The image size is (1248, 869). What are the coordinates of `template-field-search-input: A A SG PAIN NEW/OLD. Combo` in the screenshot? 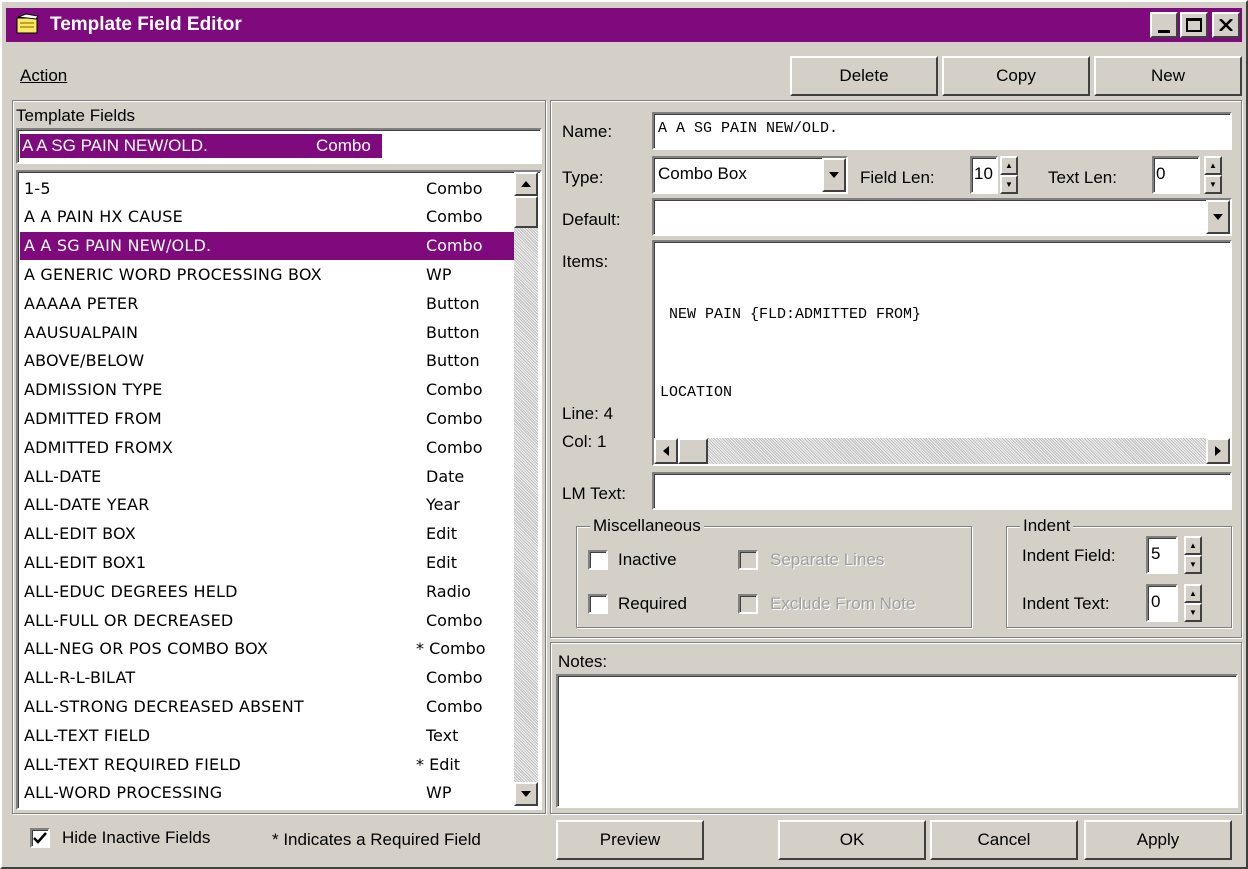 It's located at (279, 146).